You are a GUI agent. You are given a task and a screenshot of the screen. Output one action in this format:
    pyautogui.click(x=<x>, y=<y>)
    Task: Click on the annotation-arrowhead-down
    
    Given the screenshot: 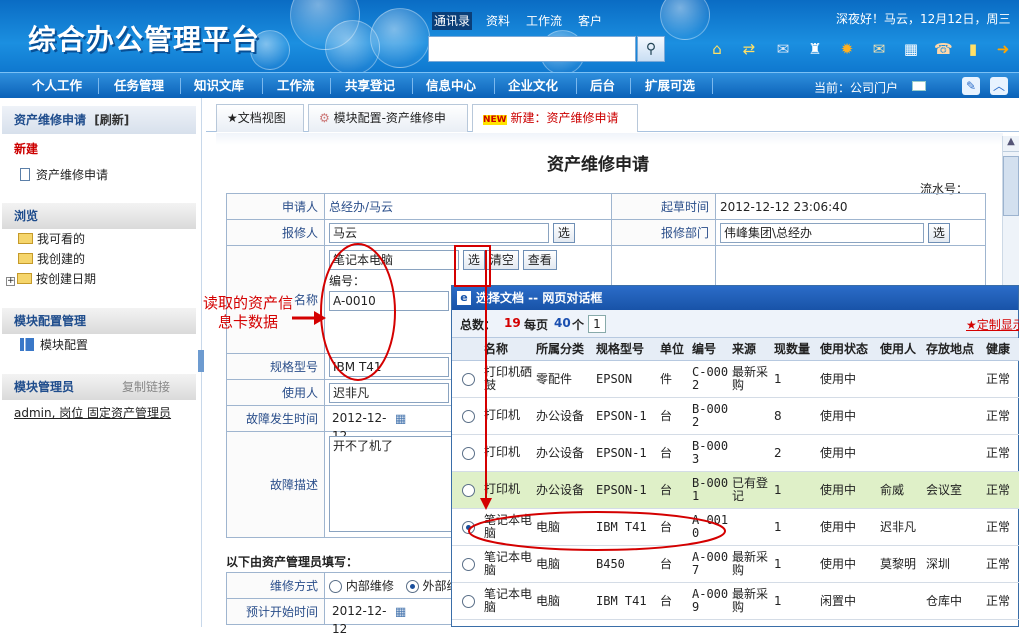 What is the action you would take?
    pyautogui.click(x=486, y=504)
    